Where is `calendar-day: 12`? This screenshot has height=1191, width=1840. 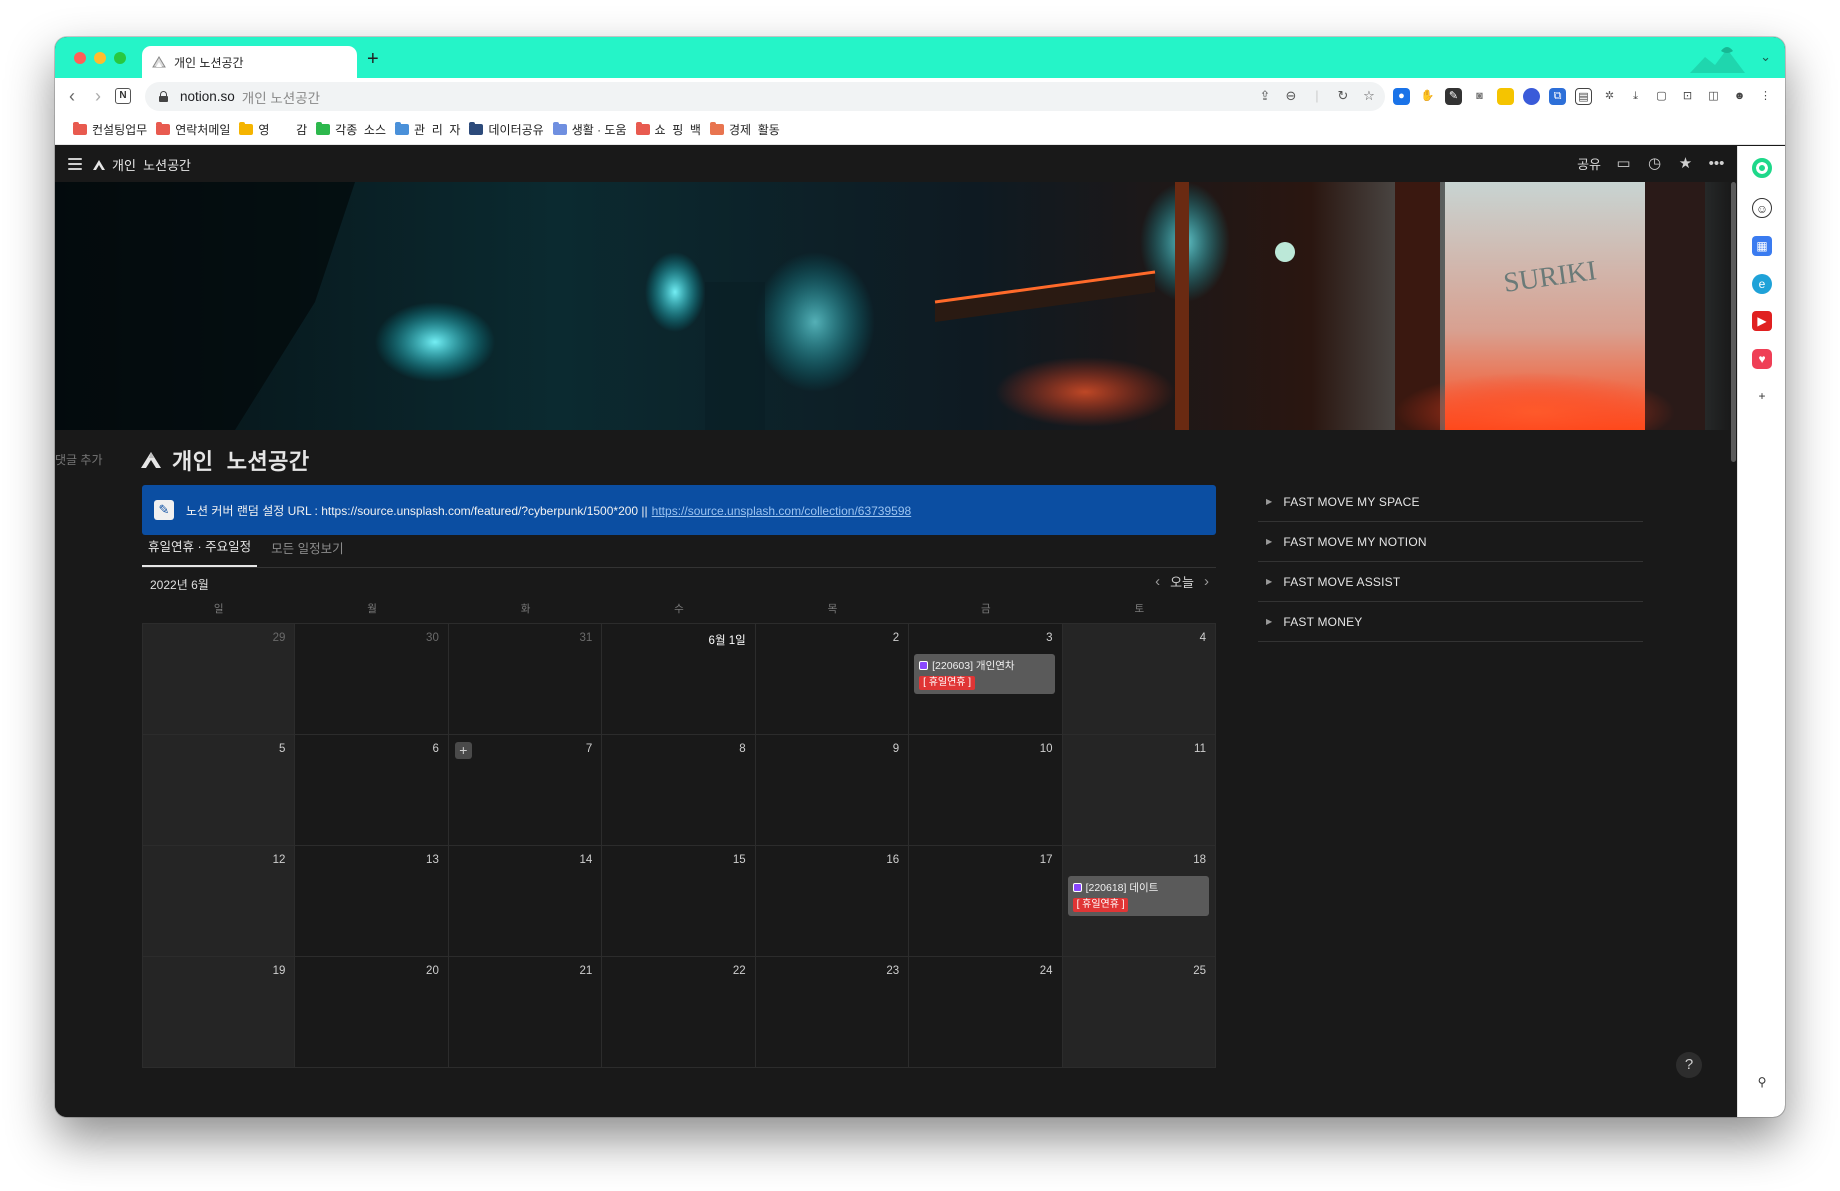 calendar-day: 12 is located at coordinates (219, 901).